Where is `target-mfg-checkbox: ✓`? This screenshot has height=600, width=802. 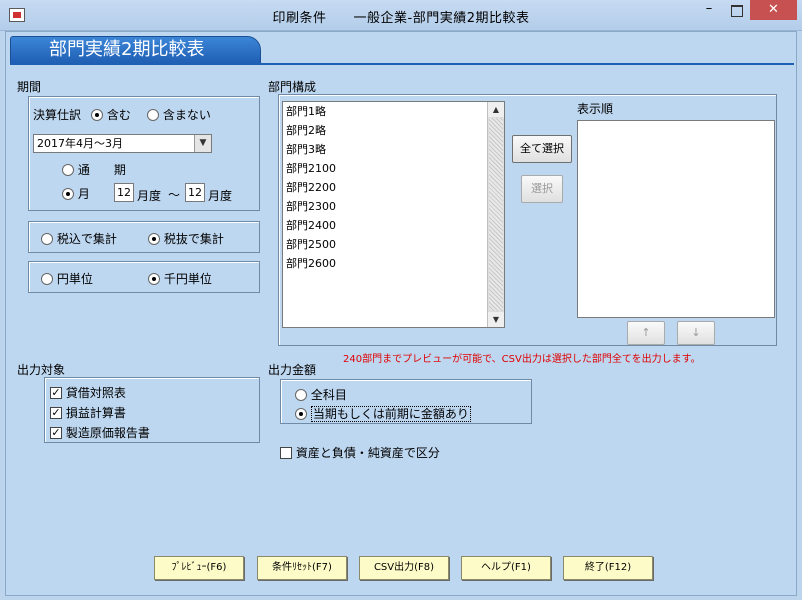 target-mfg-checkbox: ✓ is located at coordinates (56, 432).